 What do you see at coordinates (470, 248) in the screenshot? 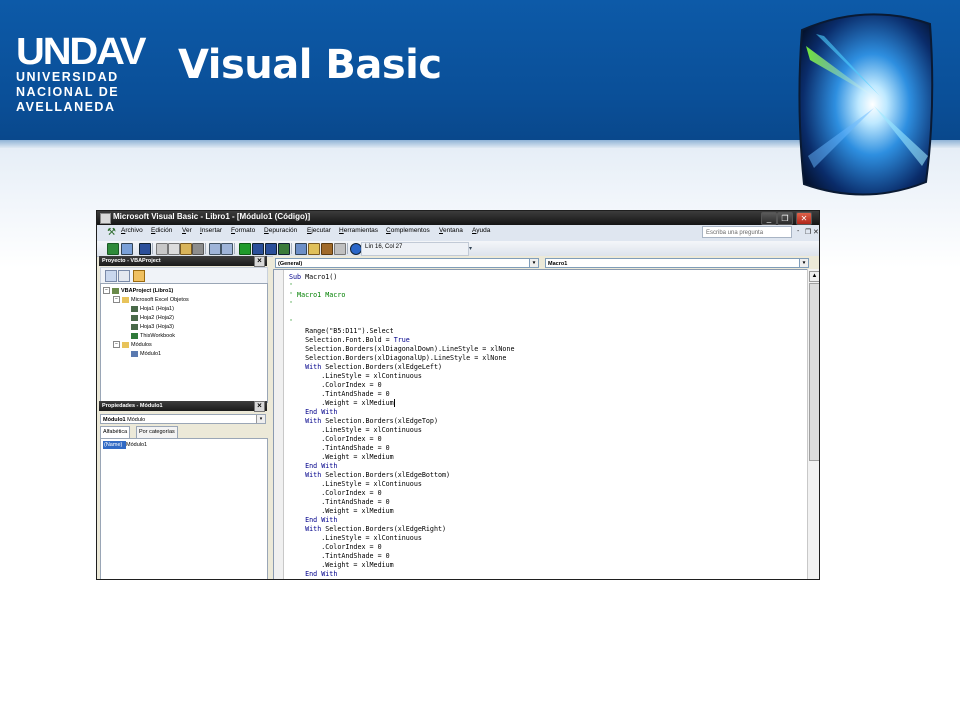
I see `toolbar-options-chevron-icon: ▾` at bounding box center [470, 248].